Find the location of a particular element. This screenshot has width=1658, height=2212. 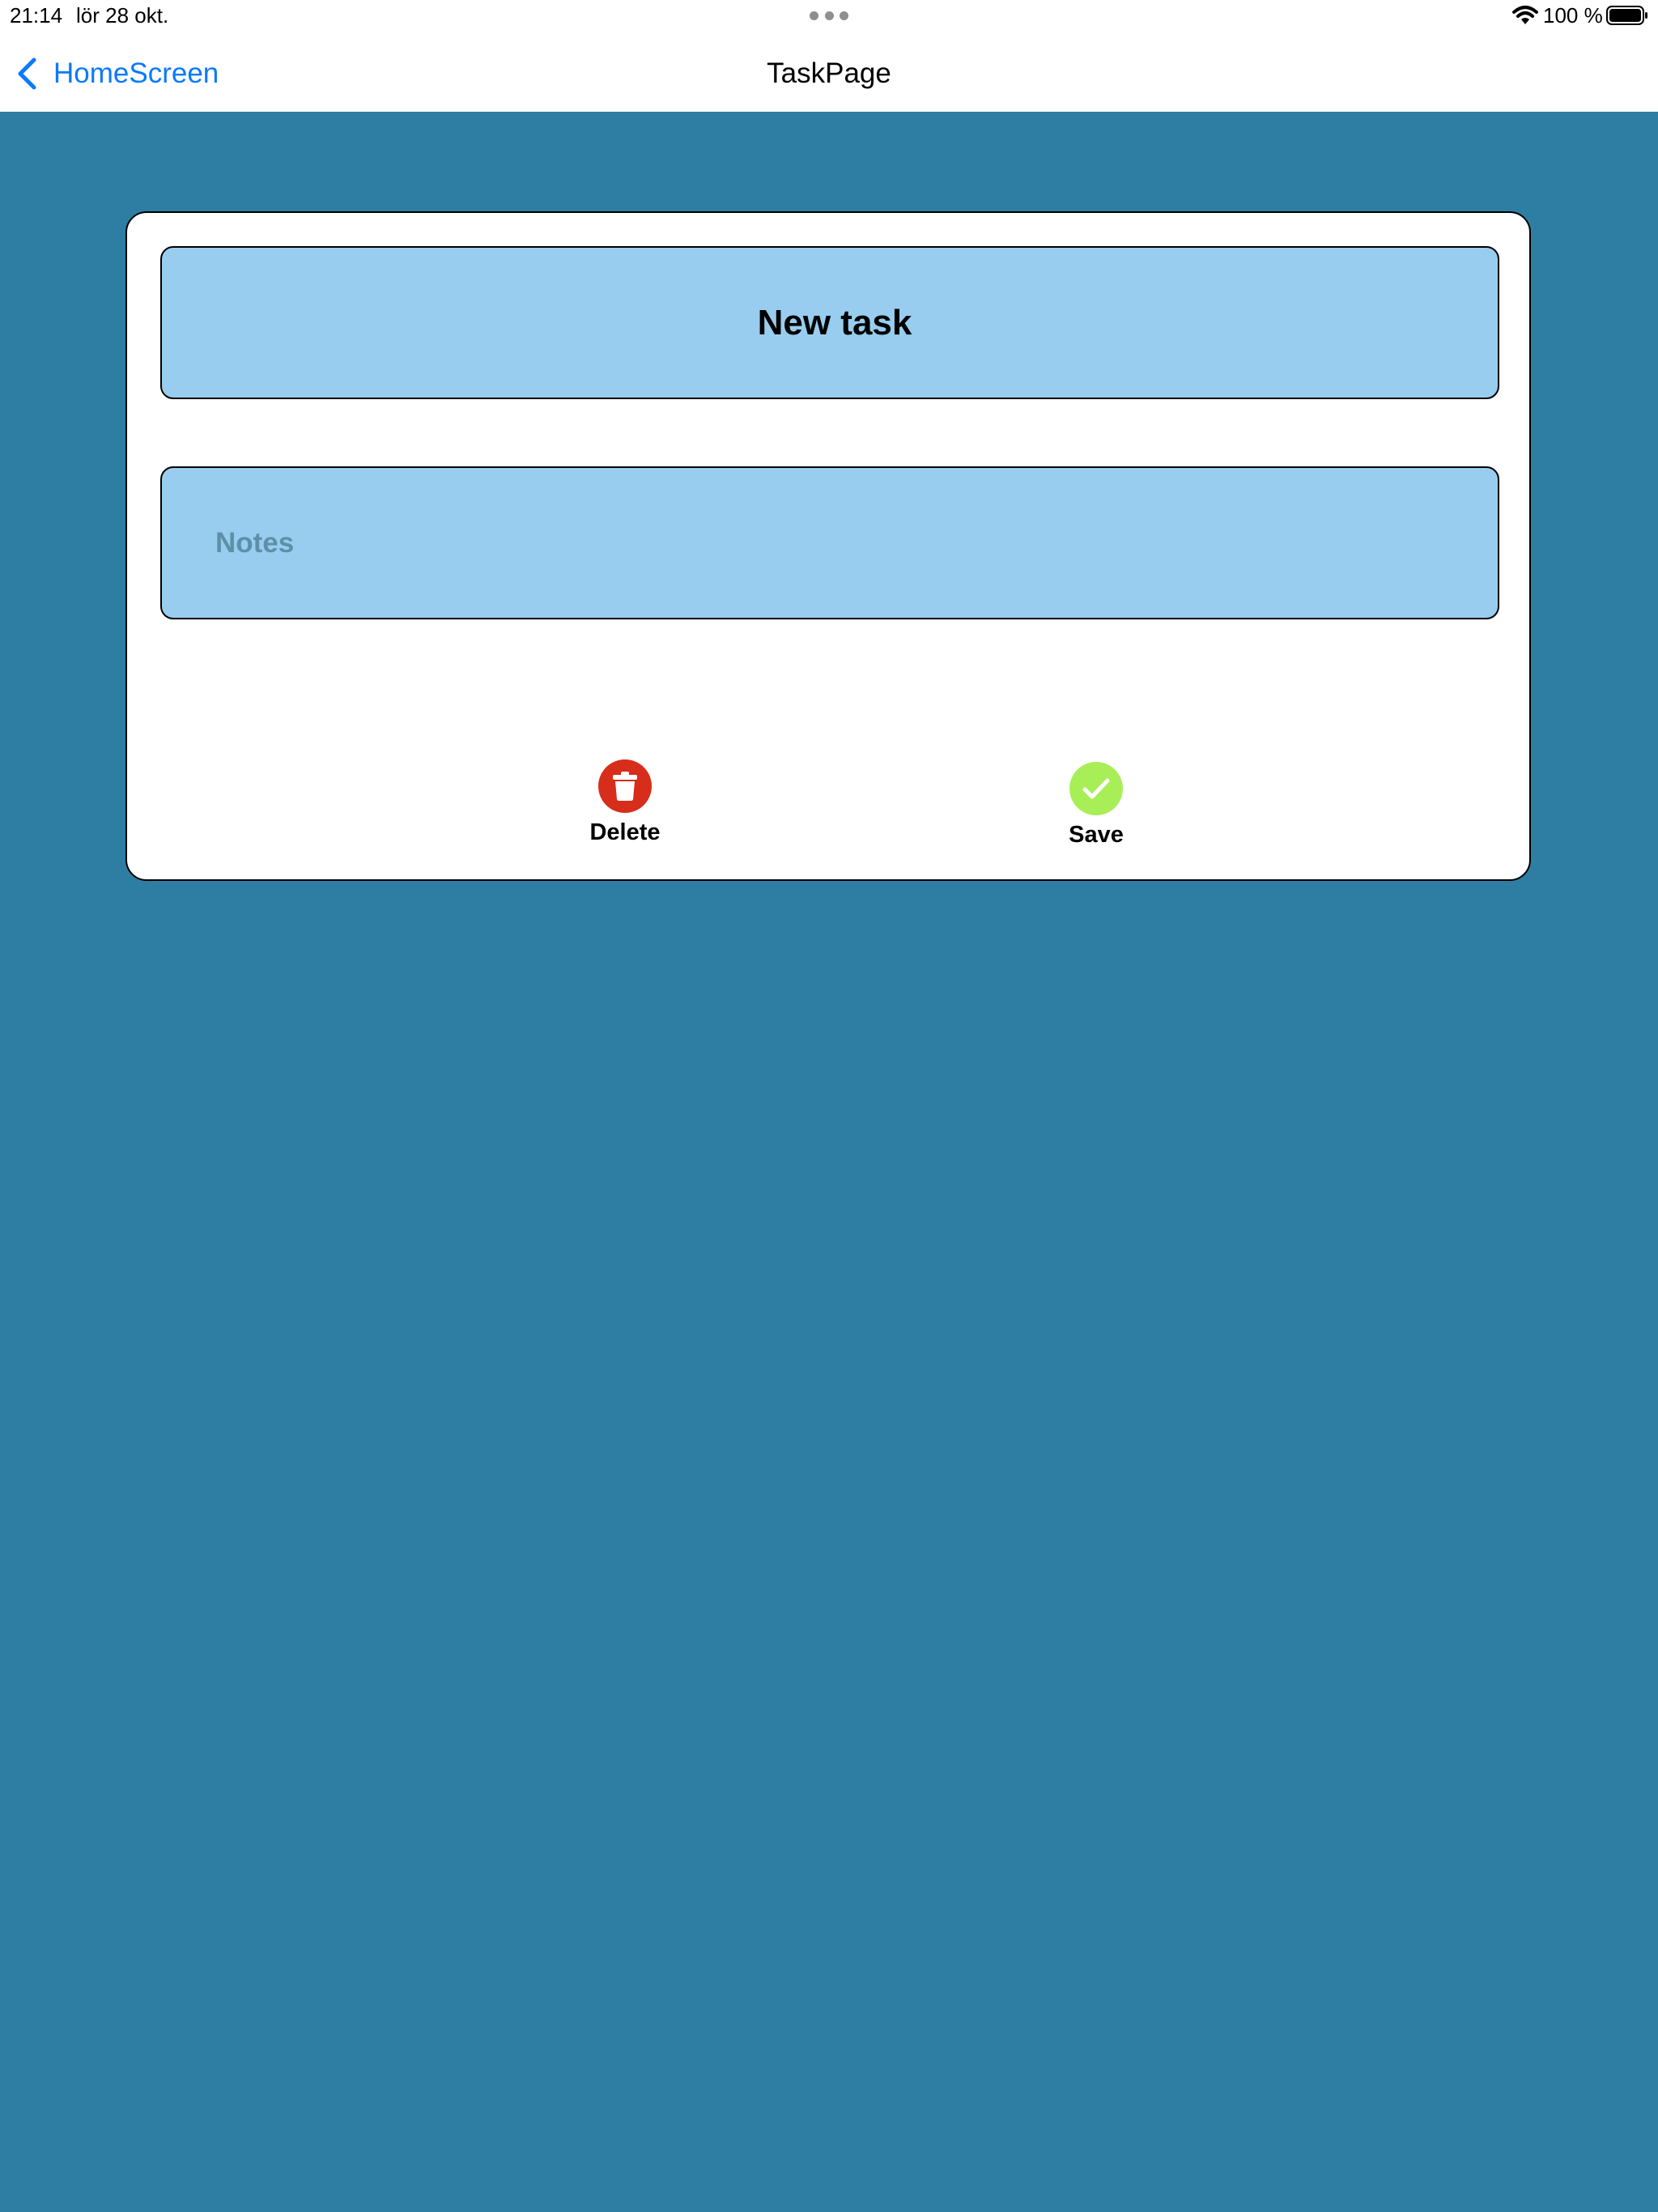

save-icon-circle is located at coordinates (1096, 789).